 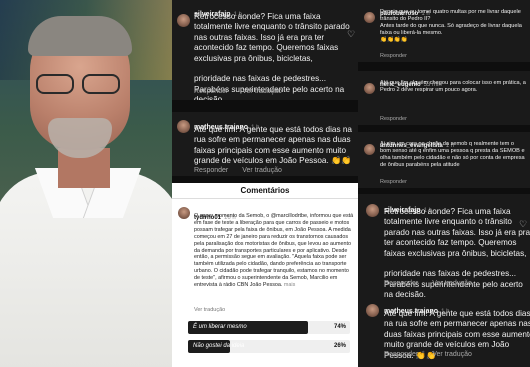 What do you see at coordinates (80, 36) in the screenshot?
I see `photo-hair` at bounding box center [80, 36].